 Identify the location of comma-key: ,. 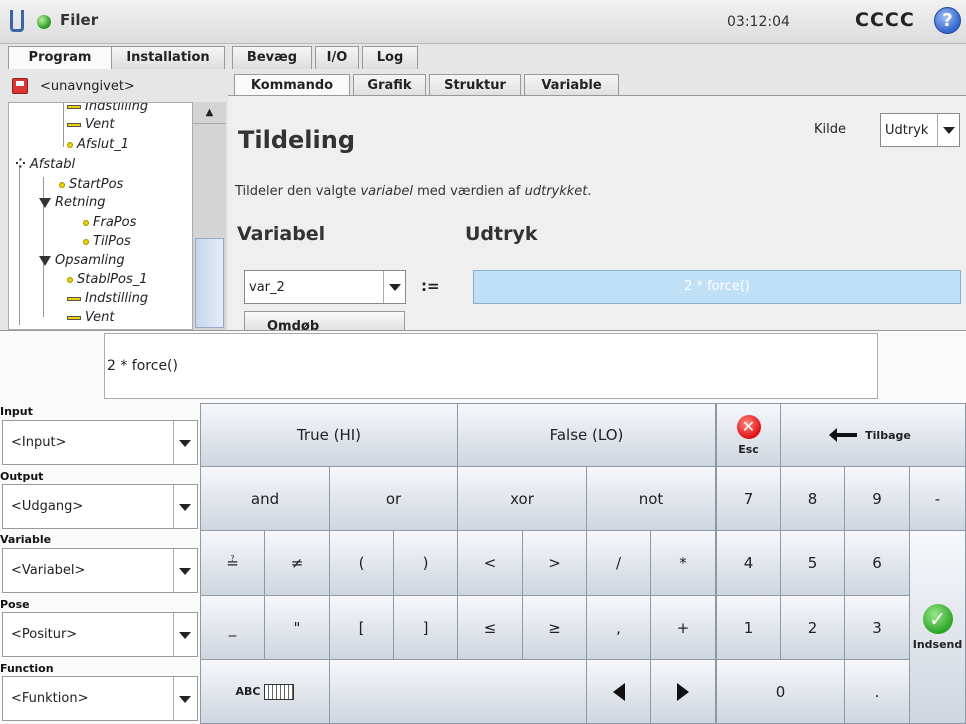
(618, 627).